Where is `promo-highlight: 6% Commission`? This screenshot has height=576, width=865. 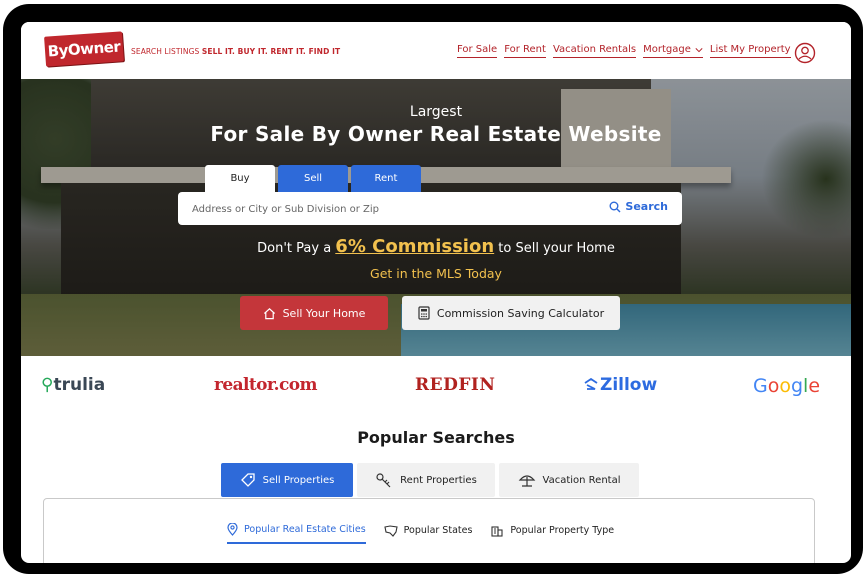 promo-highlight: 6% Commission is located at coordinates (415, 246).